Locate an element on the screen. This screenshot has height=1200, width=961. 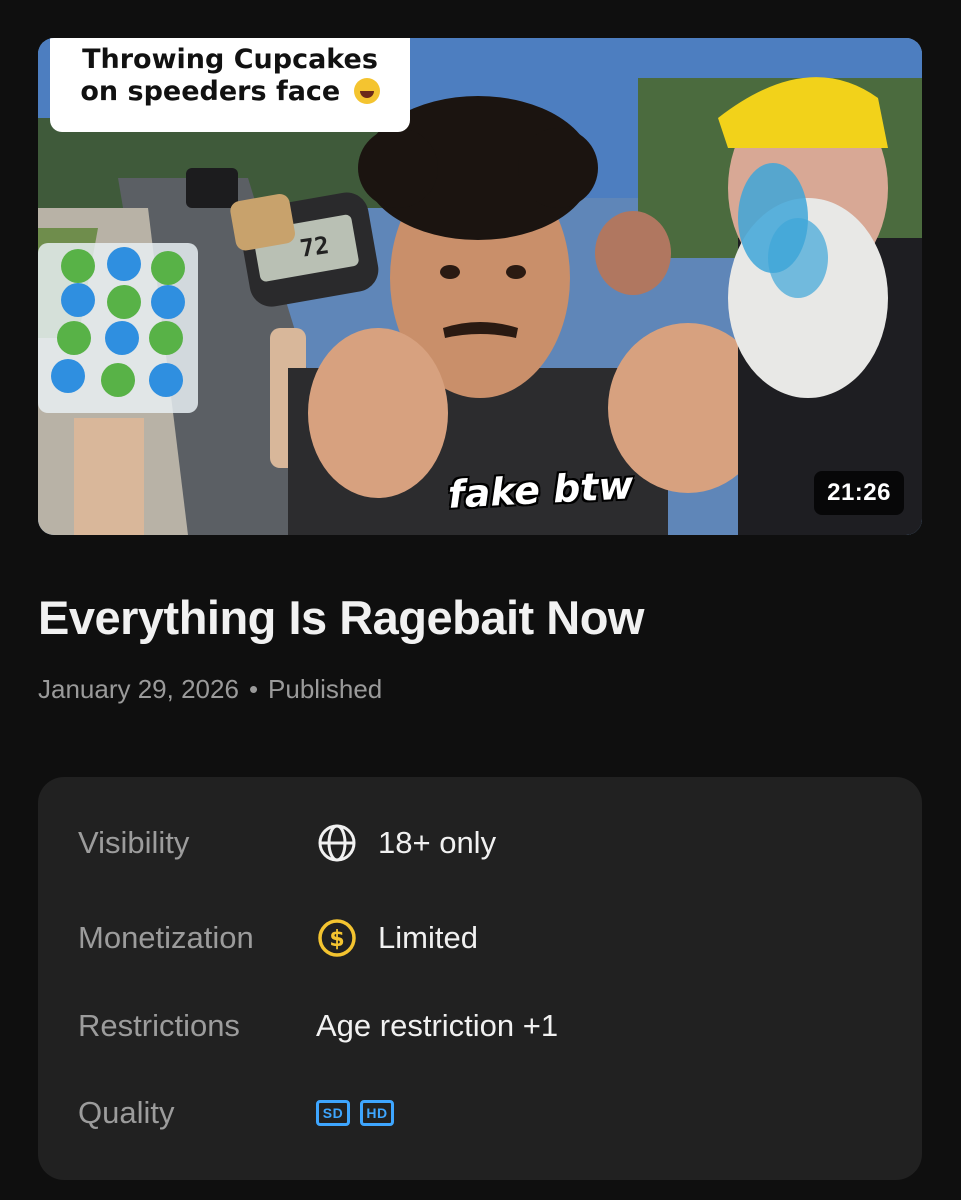
restrictions-value-text: Age restriction +1 is located at coordinates (437, 1025).